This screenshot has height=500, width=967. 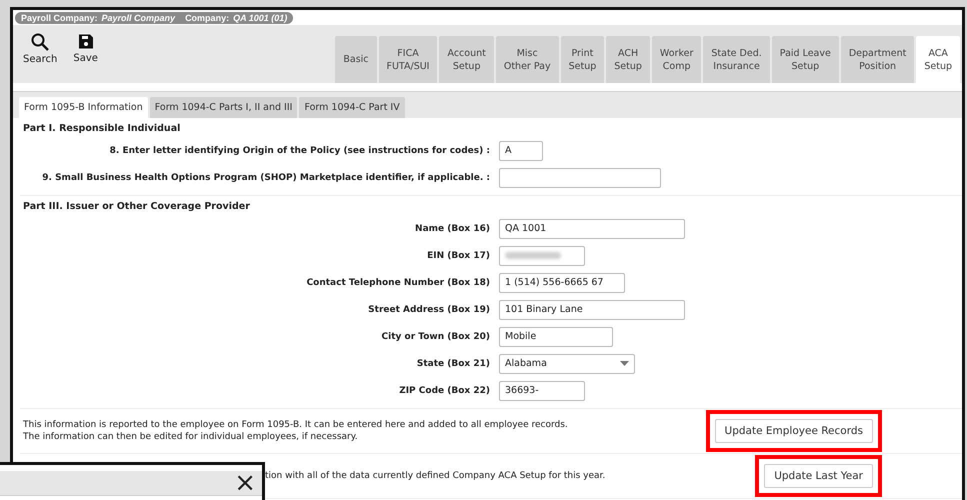 I want to click on tab: Print Setup, so click(x=582, y=59).